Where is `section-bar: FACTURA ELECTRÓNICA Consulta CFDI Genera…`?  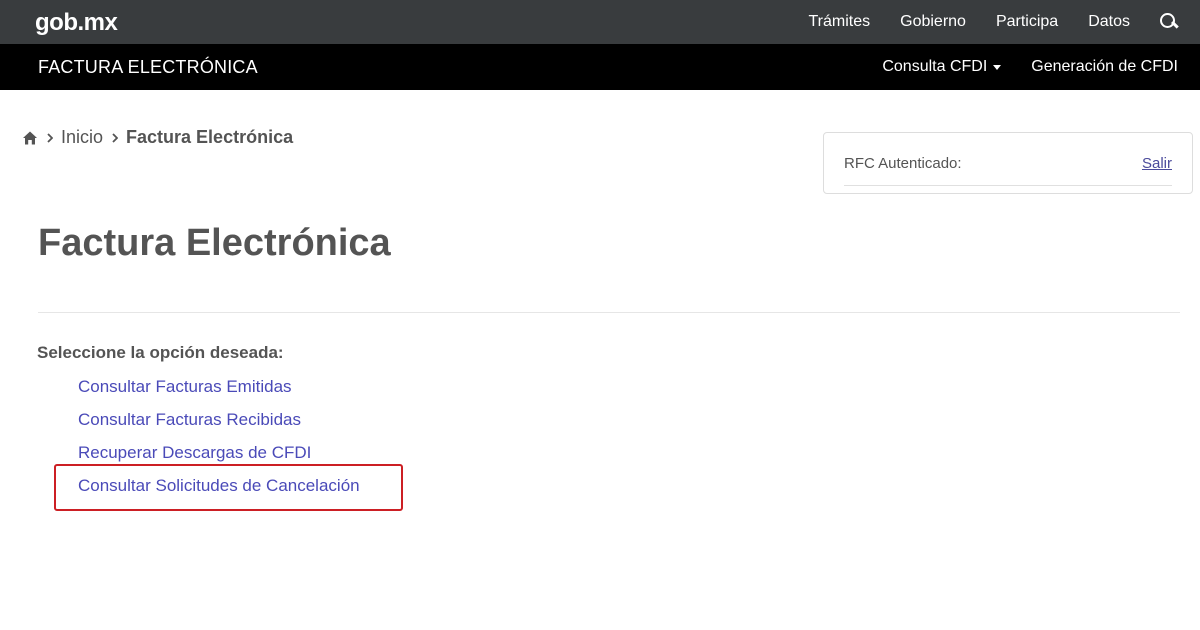 section-bar: FACTURA ELECTRÓNICA Consulta CFDI Genera… is located at coordinates (600, 67).